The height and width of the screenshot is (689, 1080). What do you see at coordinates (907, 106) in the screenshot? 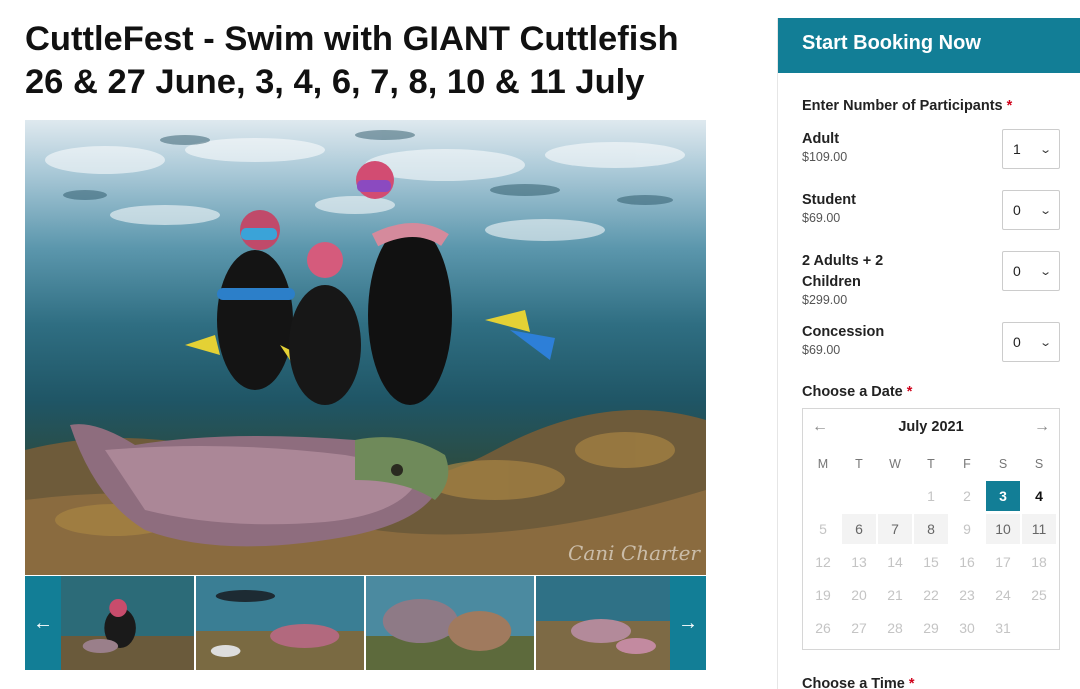
I see `participants-label: Enter Number of Participants *` at bounding box center [907, 106].